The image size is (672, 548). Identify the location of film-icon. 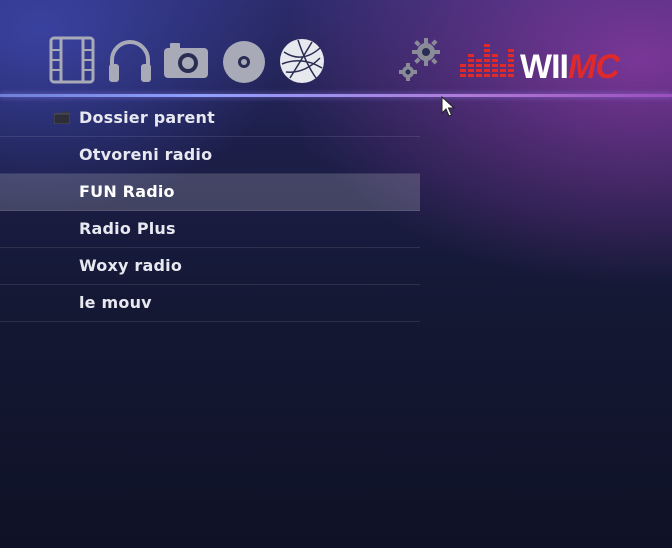
(72, 60).